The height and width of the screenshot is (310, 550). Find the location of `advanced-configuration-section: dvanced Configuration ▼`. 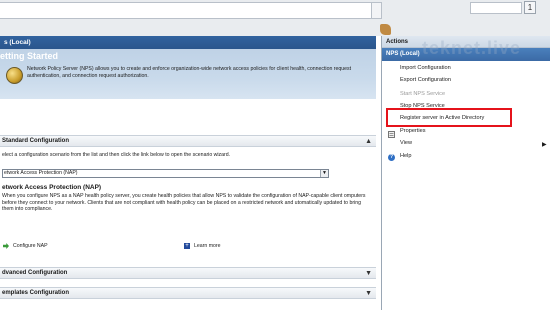

advanced-configuration-section: dvanced Configuration ▼ is located at coordinates (188, 273).